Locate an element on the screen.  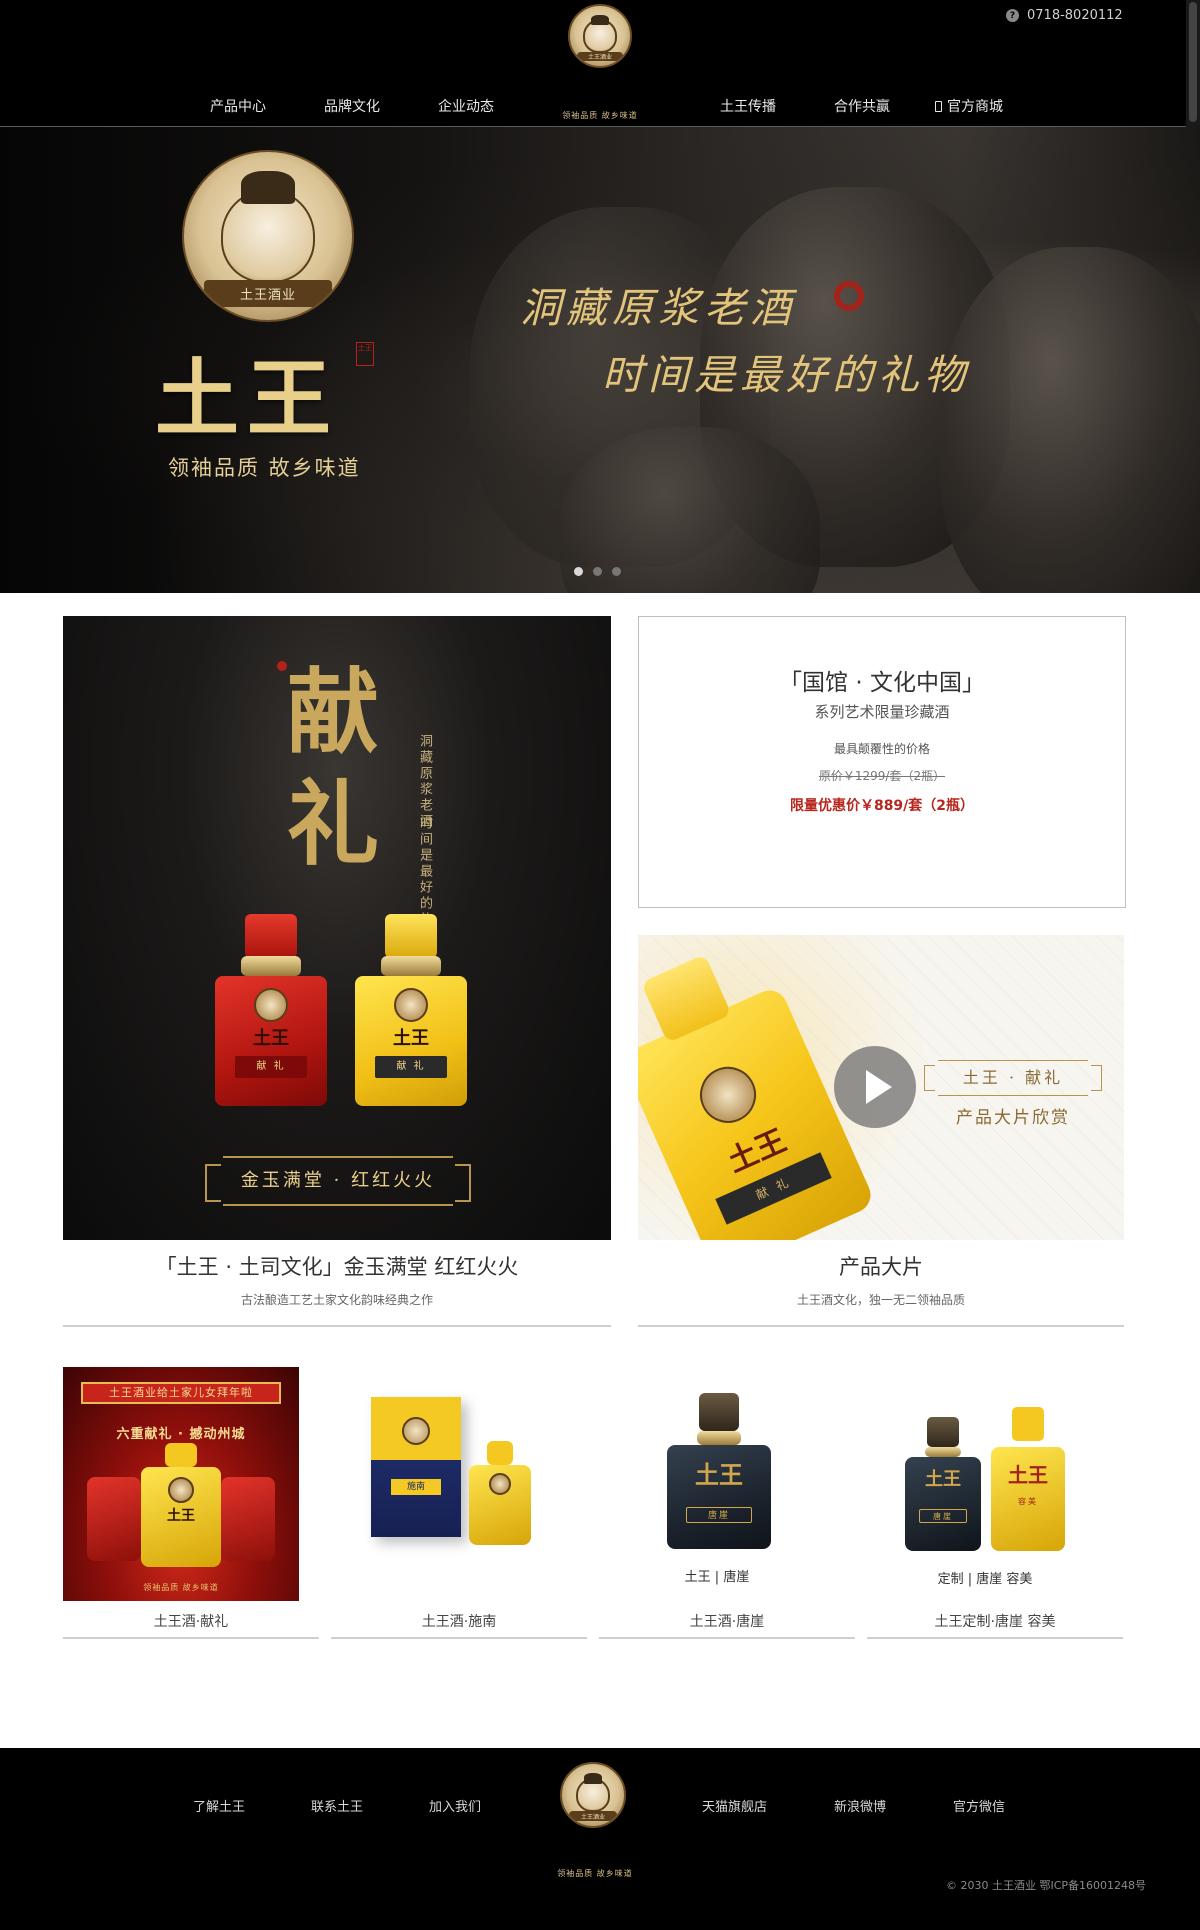
seal-stamp: 土王 is located at coordinates (365, 354).